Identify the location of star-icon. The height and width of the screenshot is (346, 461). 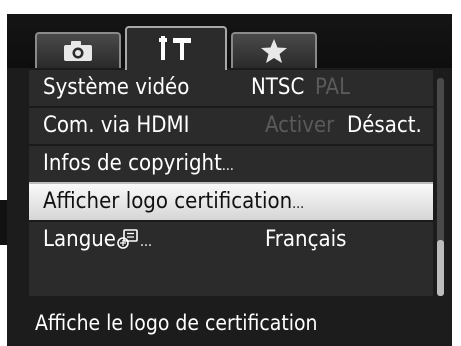
(274, 51).